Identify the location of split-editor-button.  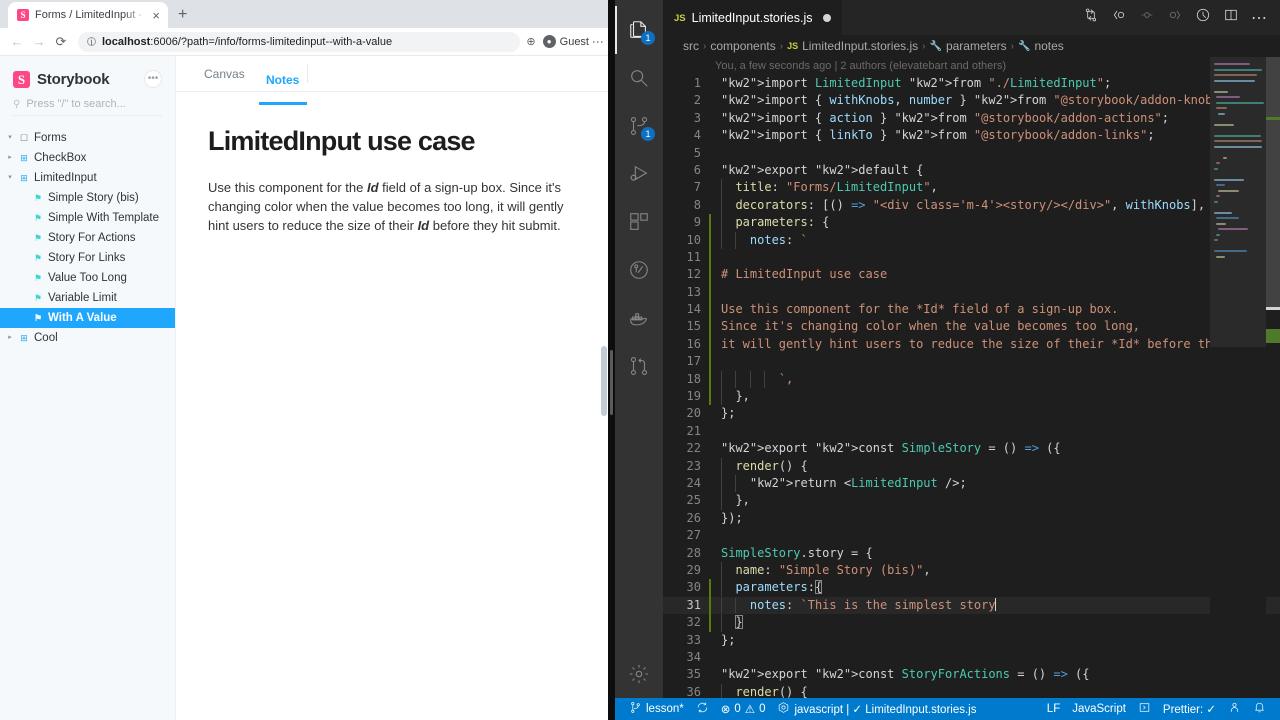
(1231, 17).